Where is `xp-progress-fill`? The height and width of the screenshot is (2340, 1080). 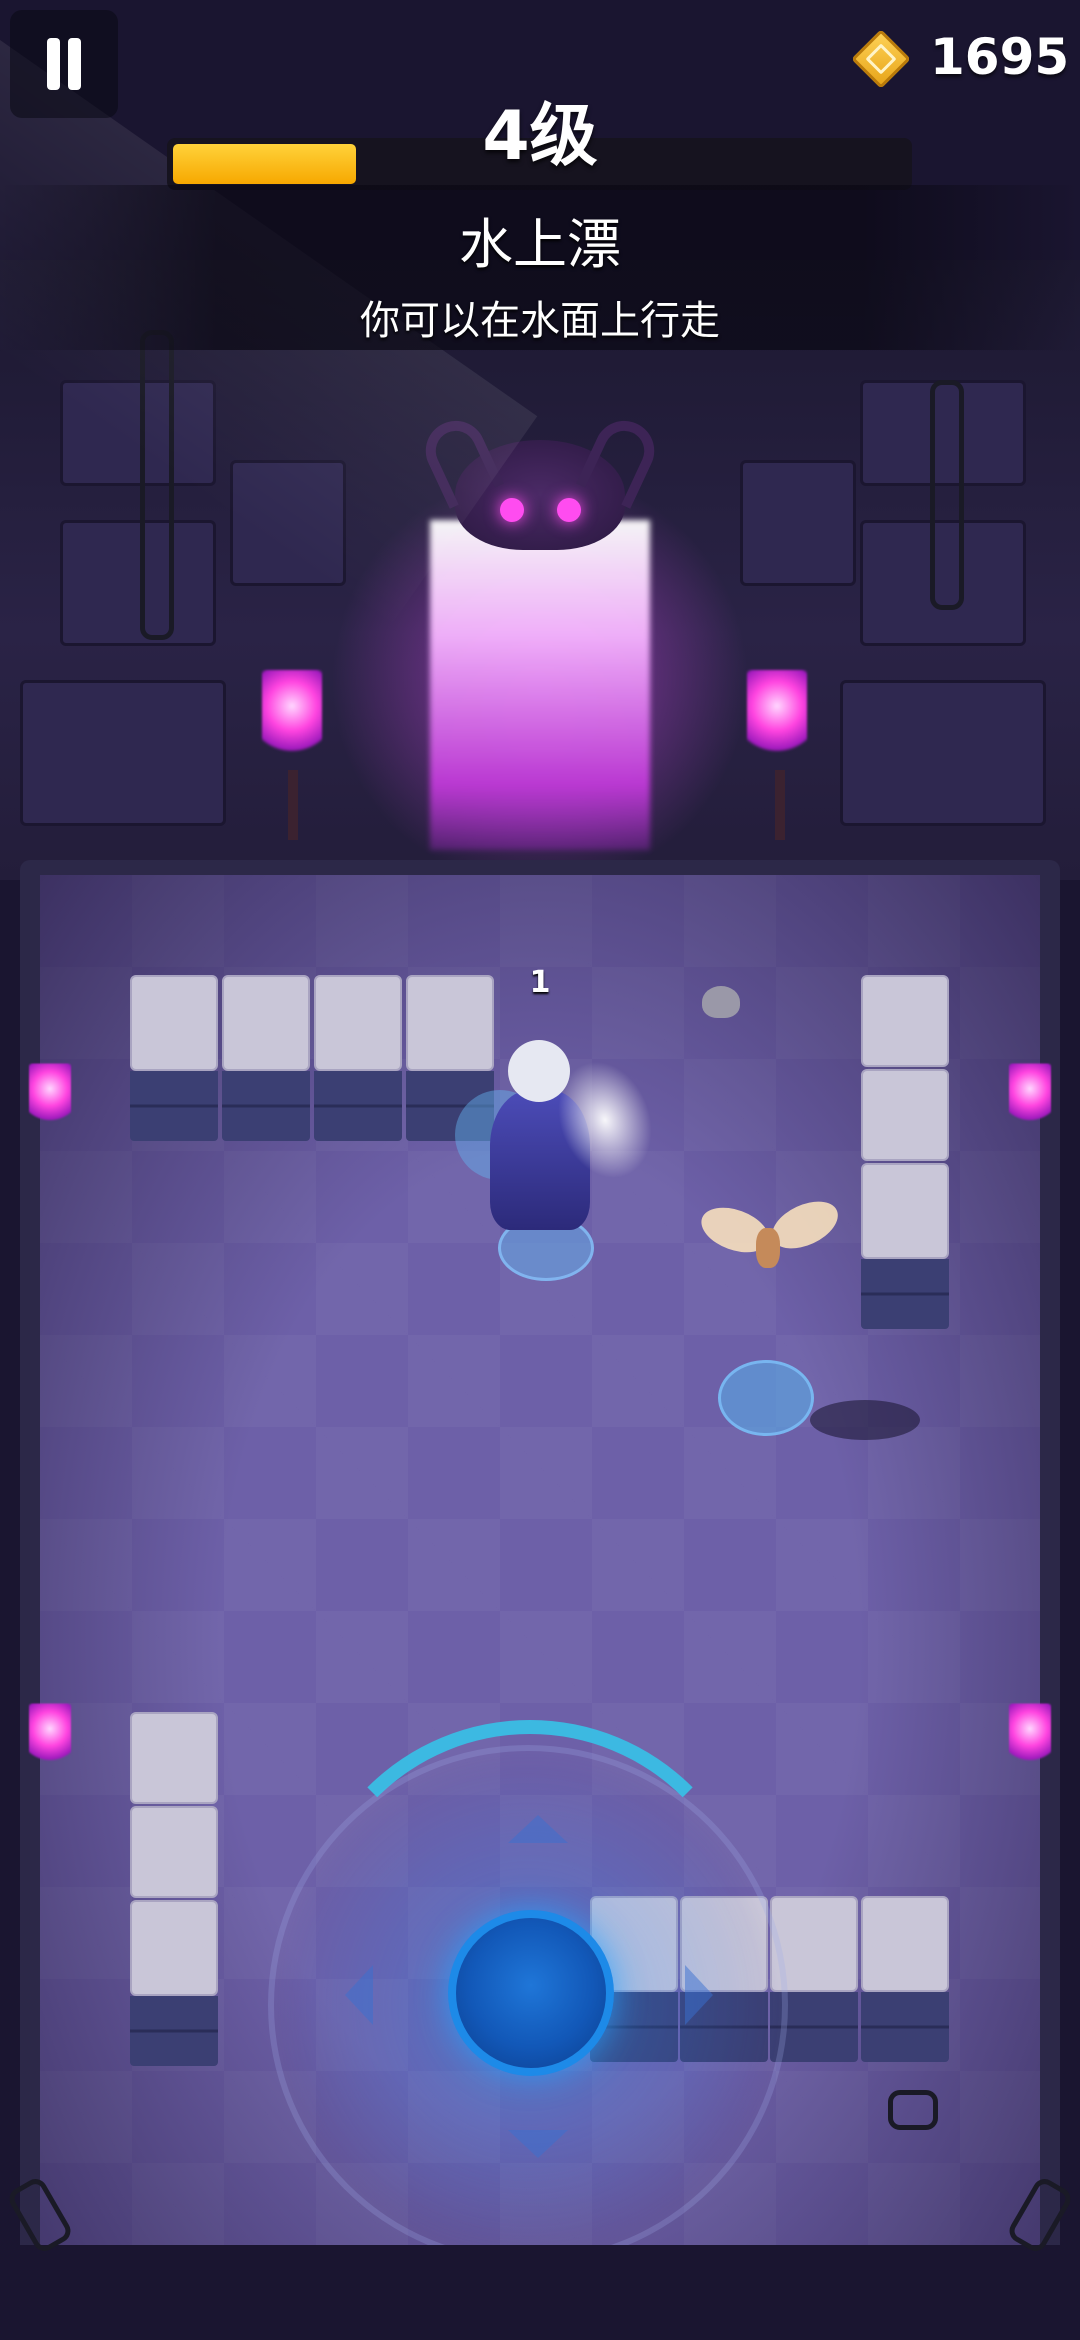 xp-progress-fill is located at coordinates (264, 164).